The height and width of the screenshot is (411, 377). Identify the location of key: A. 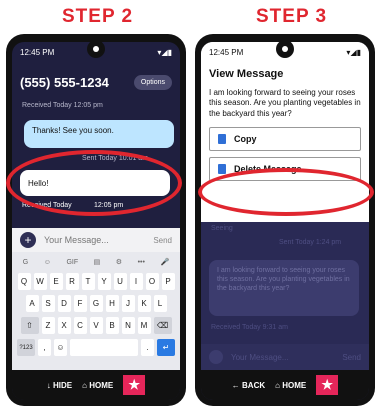
(32, 303).